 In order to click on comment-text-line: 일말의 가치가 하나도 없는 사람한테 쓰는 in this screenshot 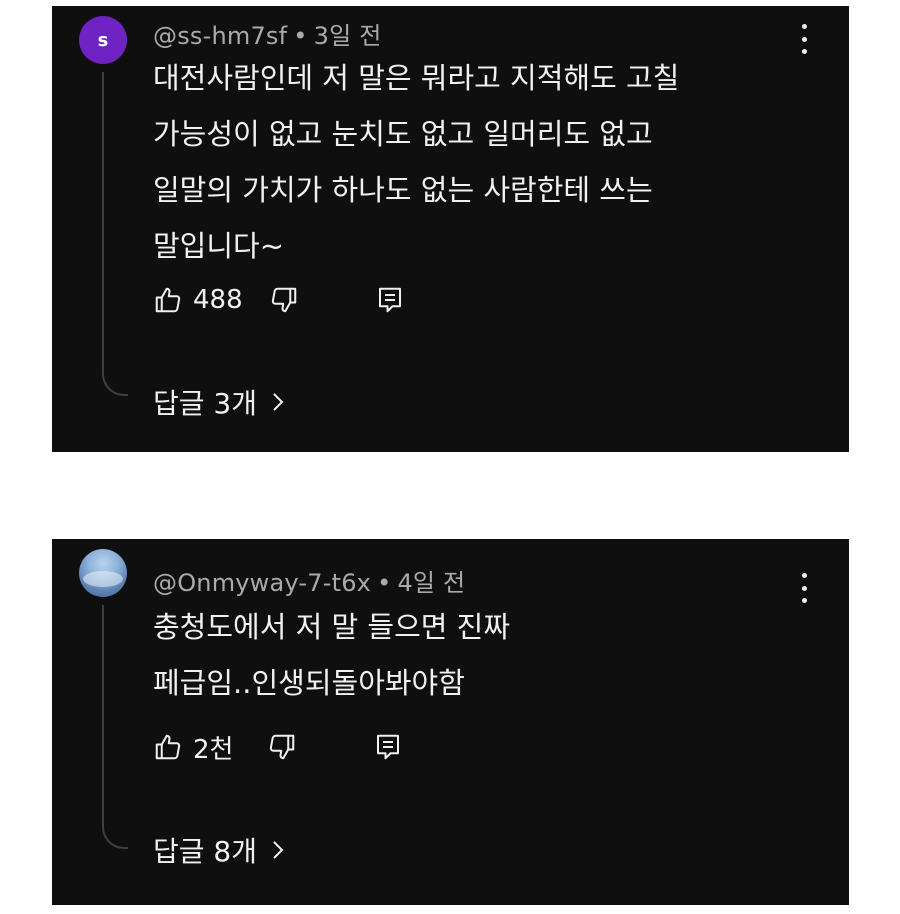, I will do `click(403, 190)`.